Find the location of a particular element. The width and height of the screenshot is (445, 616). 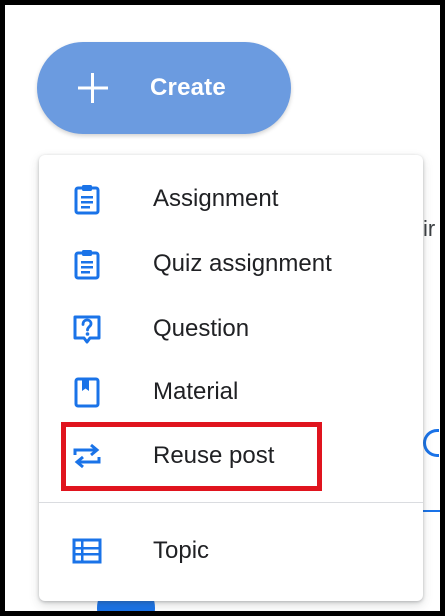

create-button-label: Create is located at coordinates (188, 87).